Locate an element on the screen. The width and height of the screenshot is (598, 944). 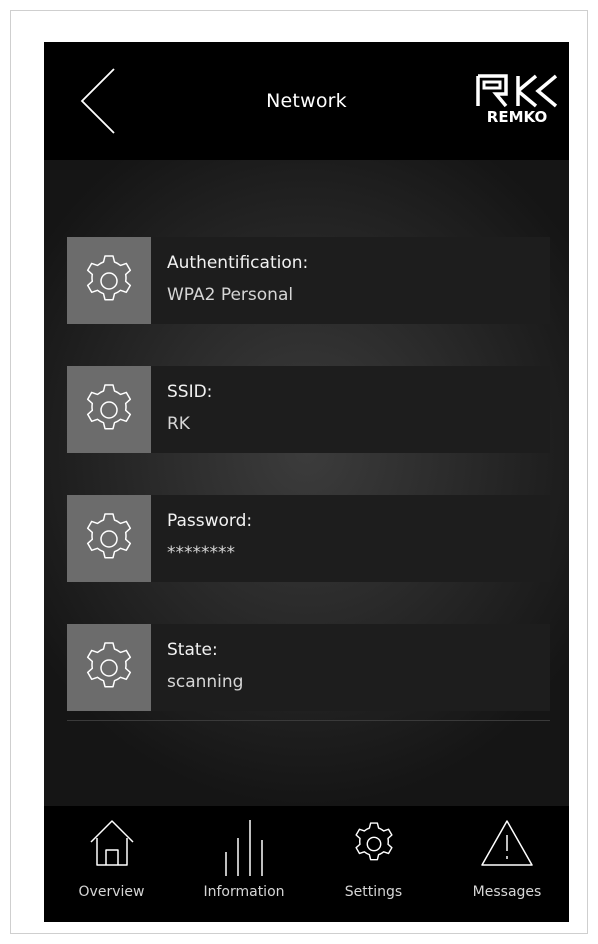
row-value: WPA2 Personal is located at coordinates (230, 295).